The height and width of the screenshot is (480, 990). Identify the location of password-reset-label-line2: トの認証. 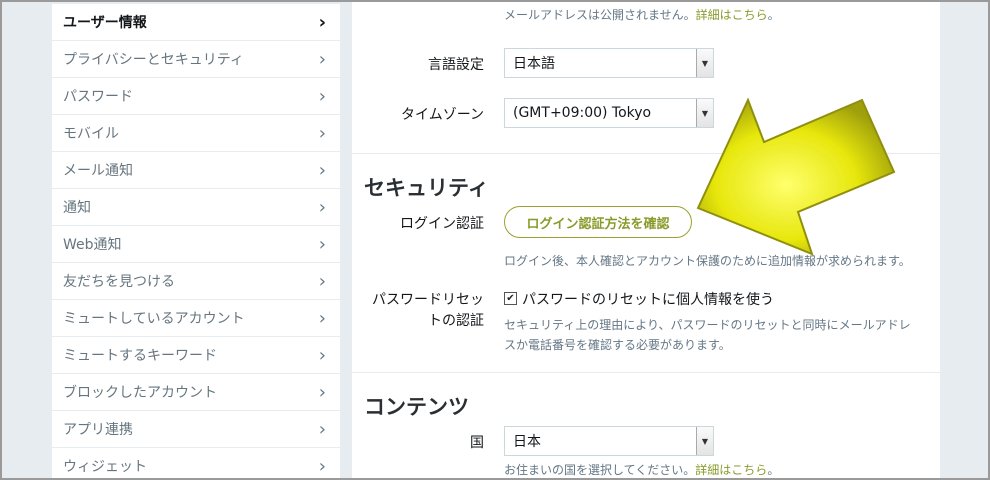
(456, 321).